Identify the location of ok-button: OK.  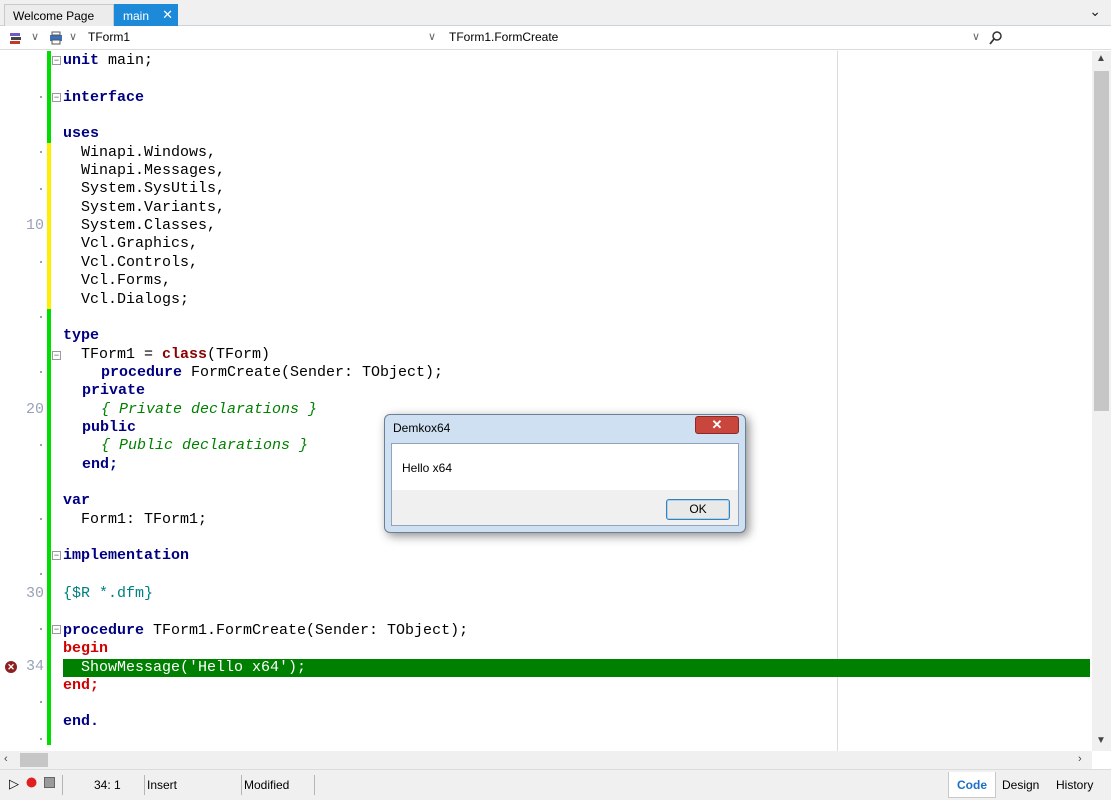
(698, 509).